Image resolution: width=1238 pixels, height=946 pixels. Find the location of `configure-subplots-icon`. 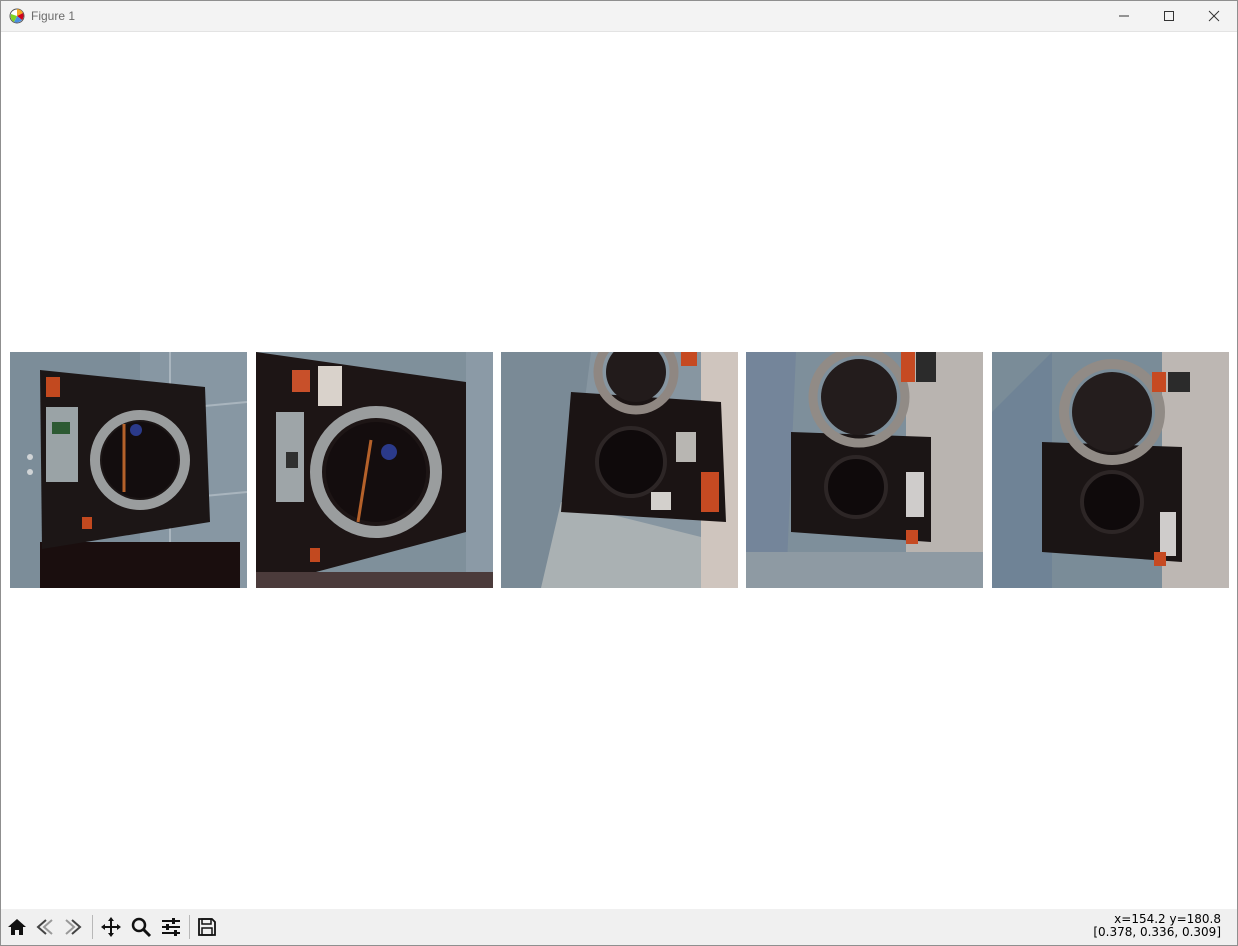

configure-subplots-icon is located at coordinates (171, 927).